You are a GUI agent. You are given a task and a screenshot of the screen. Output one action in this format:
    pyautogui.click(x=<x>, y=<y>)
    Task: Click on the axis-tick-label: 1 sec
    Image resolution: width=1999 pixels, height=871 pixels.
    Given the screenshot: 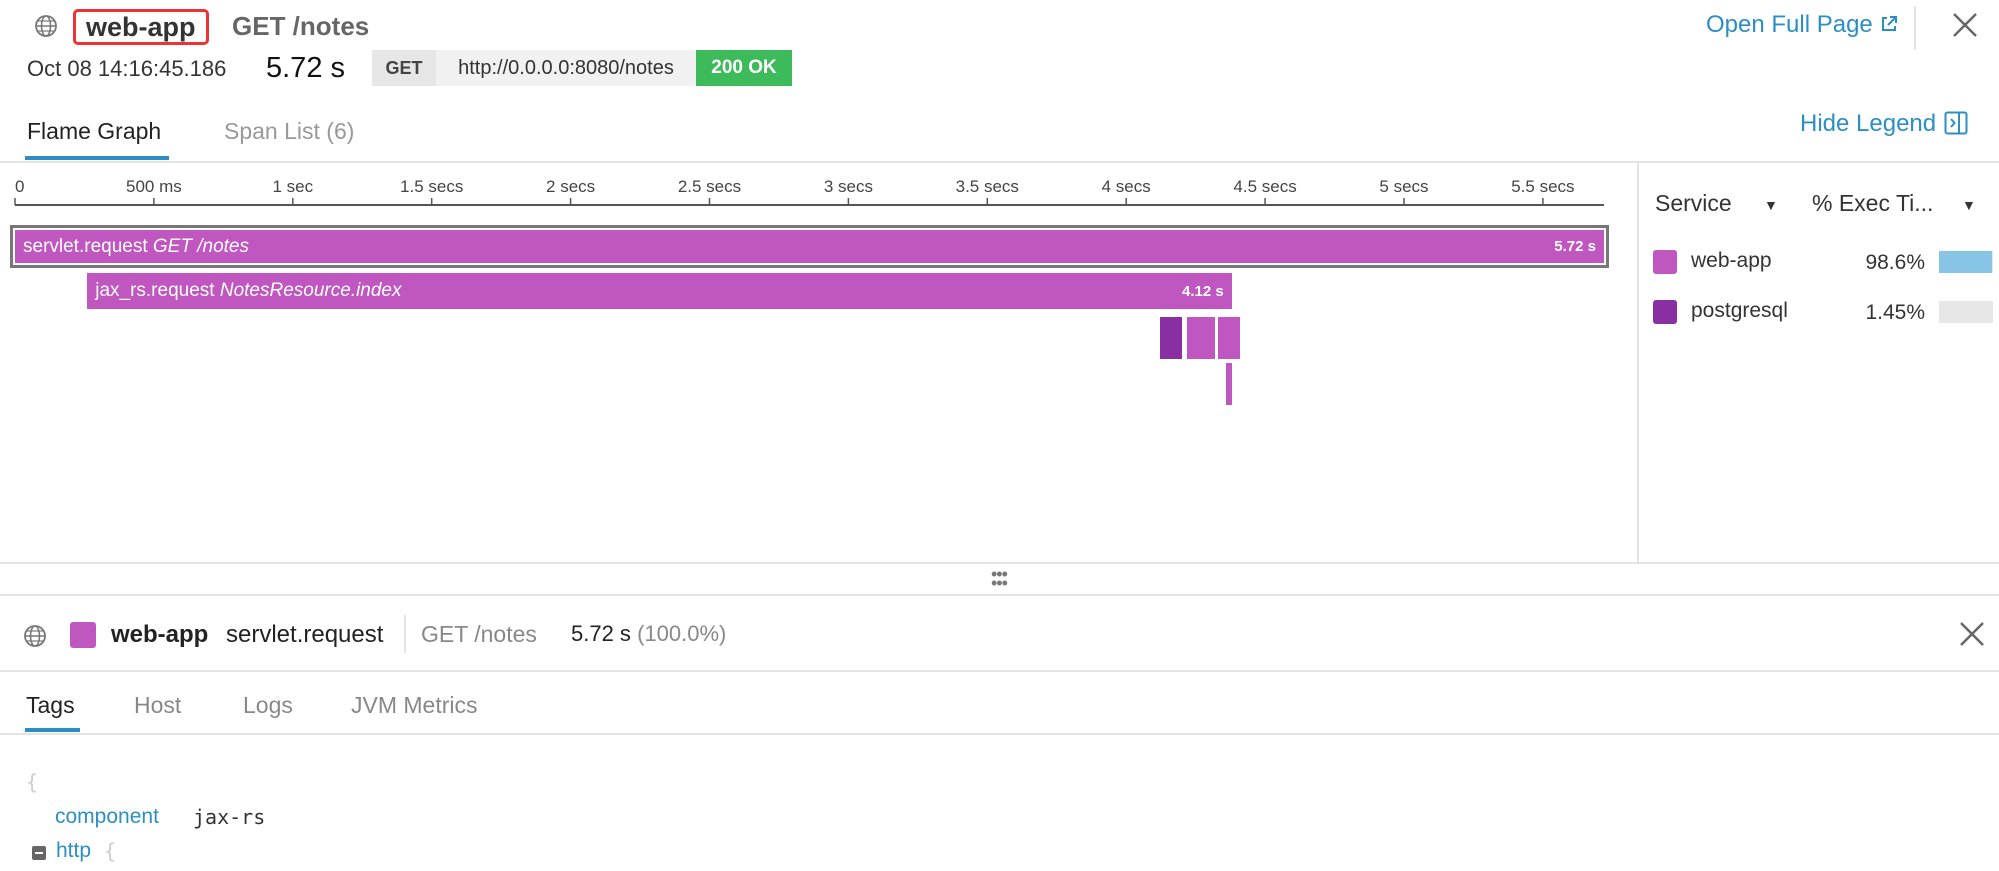 What is the action you would take?
    pyautogui.click(x=292, y=186)
    